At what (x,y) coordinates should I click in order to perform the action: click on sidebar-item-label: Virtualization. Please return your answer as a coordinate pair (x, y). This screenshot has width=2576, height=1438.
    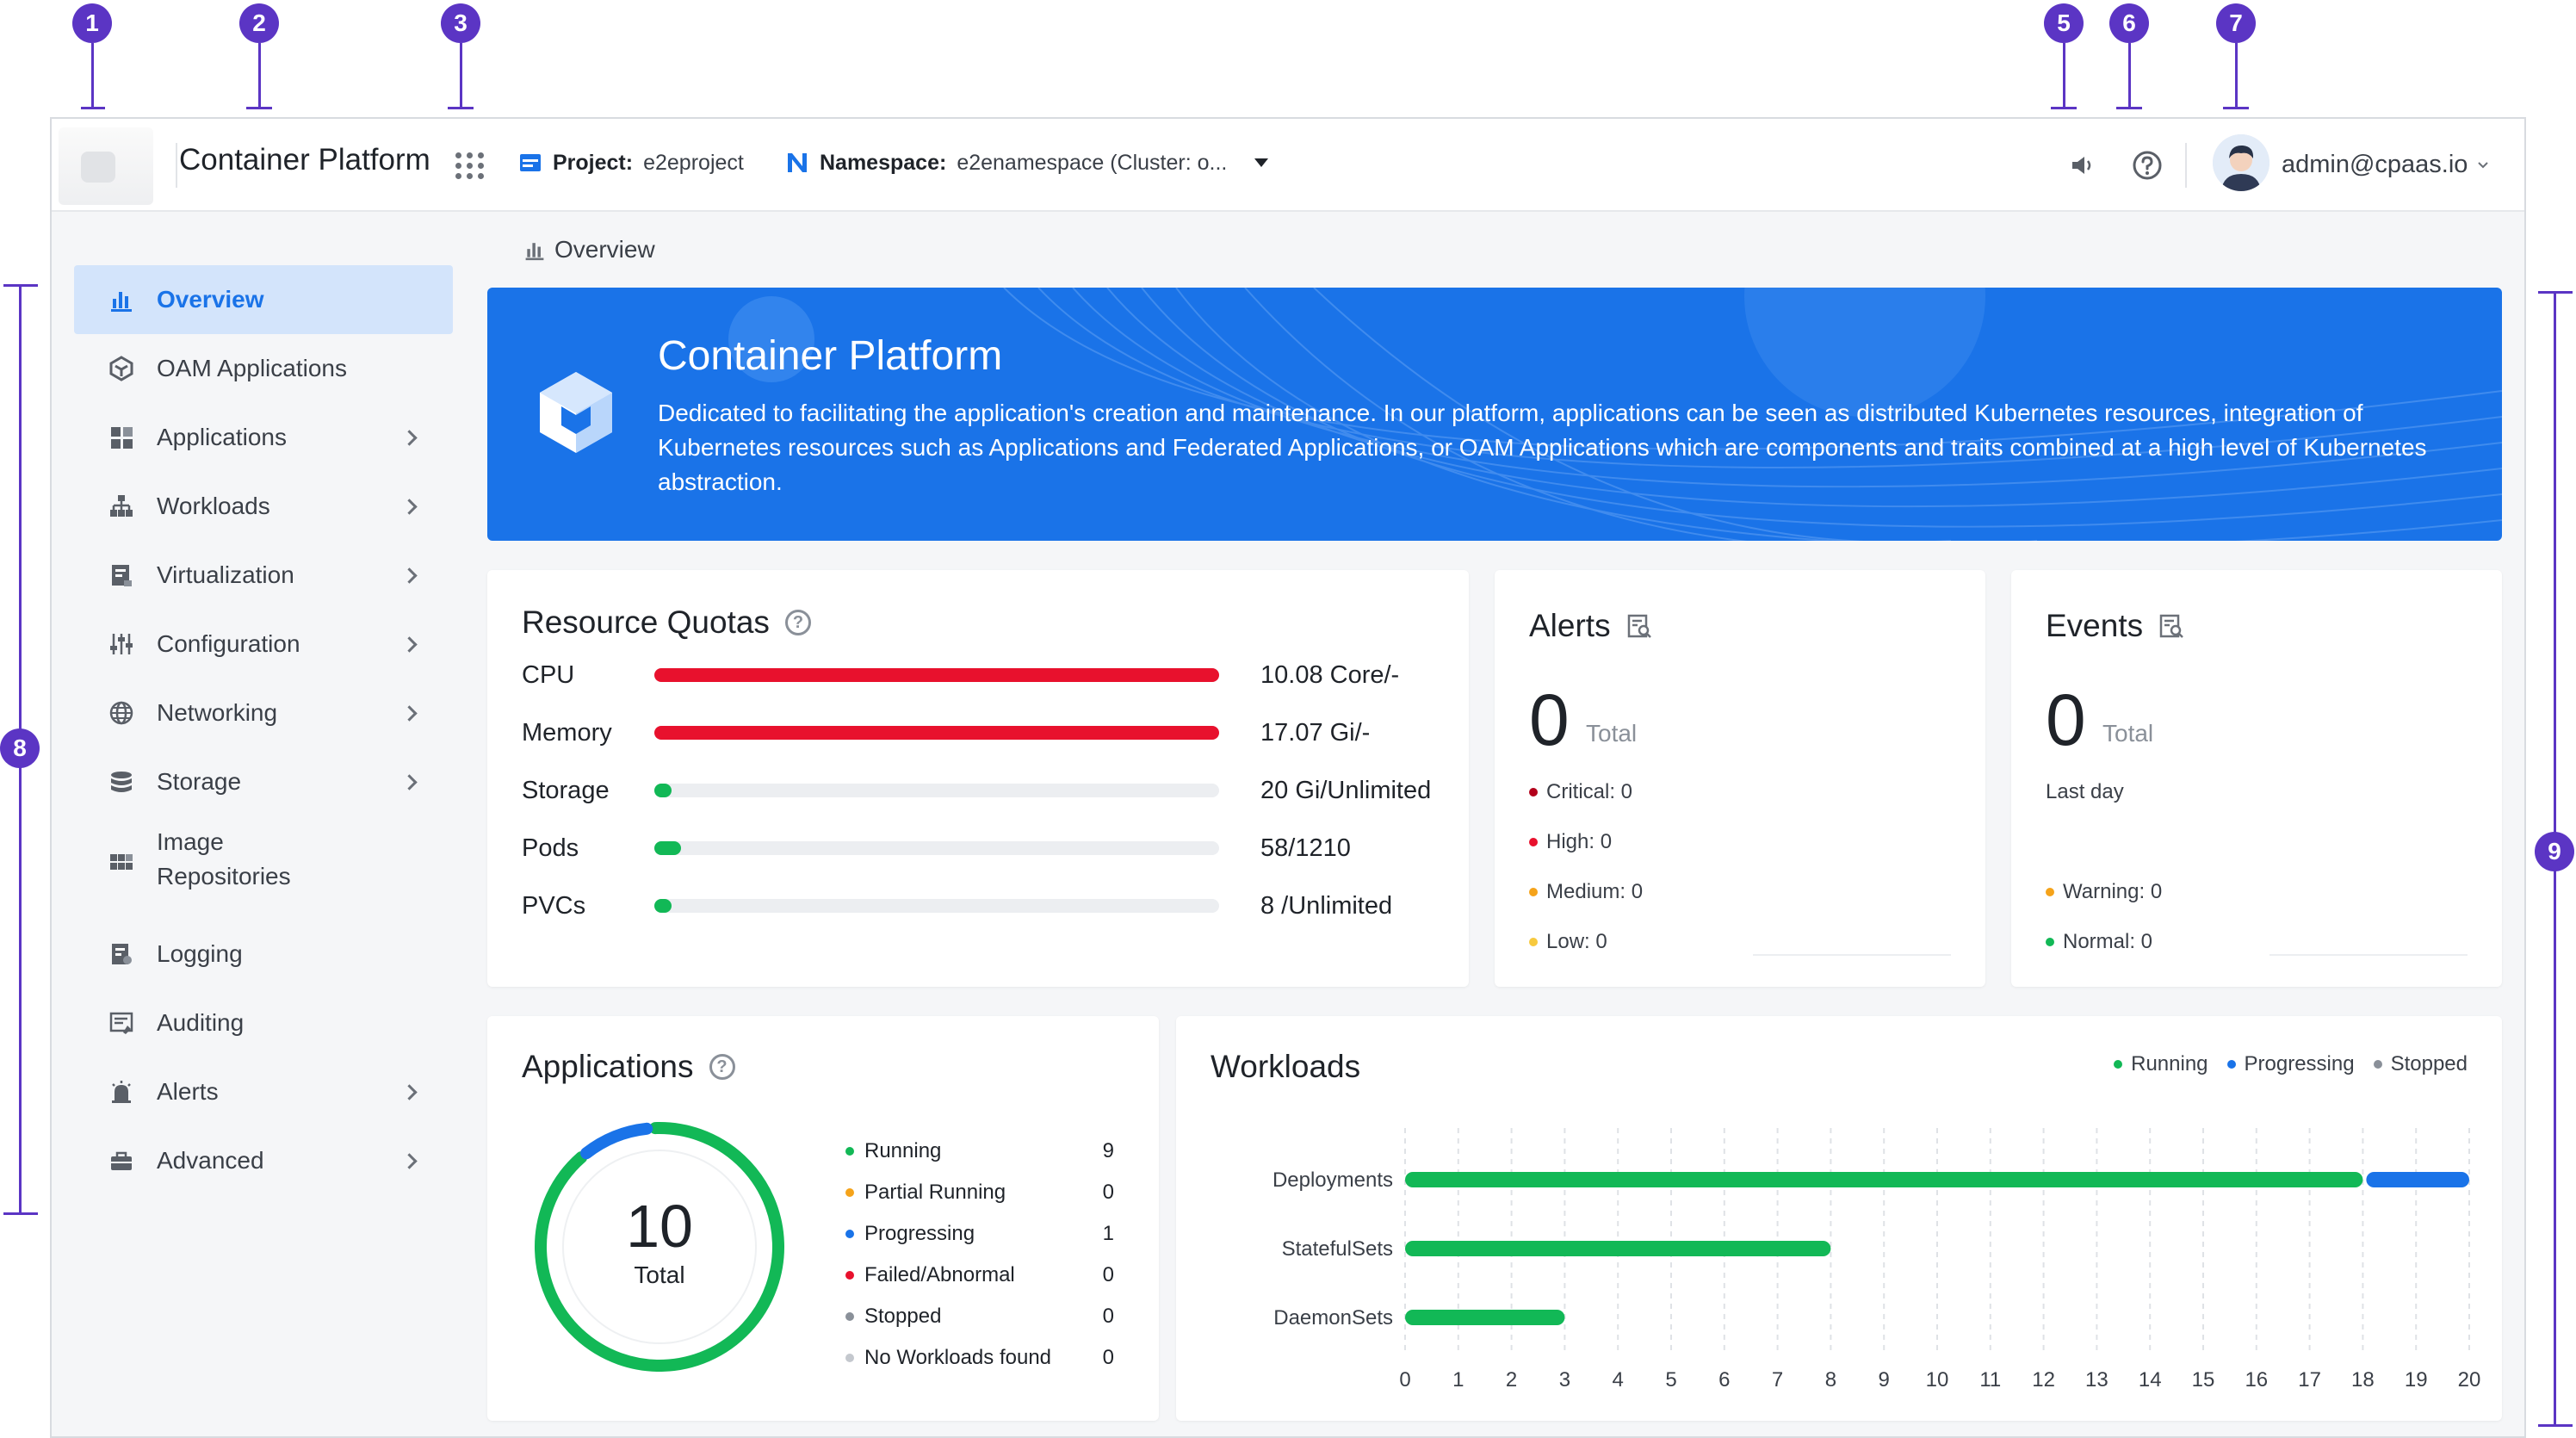
    Looking at the image, I should click on (226, 574).